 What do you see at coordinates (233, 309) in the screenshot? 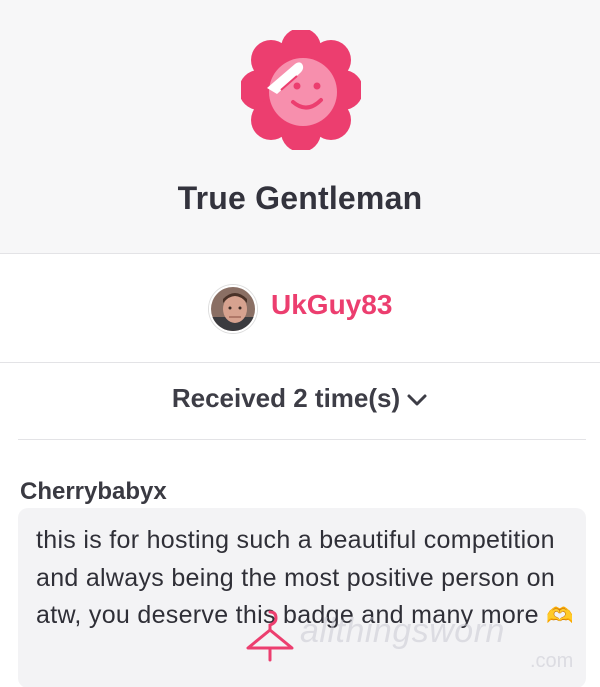
I see `avatar` at bounding box center [233, 309].